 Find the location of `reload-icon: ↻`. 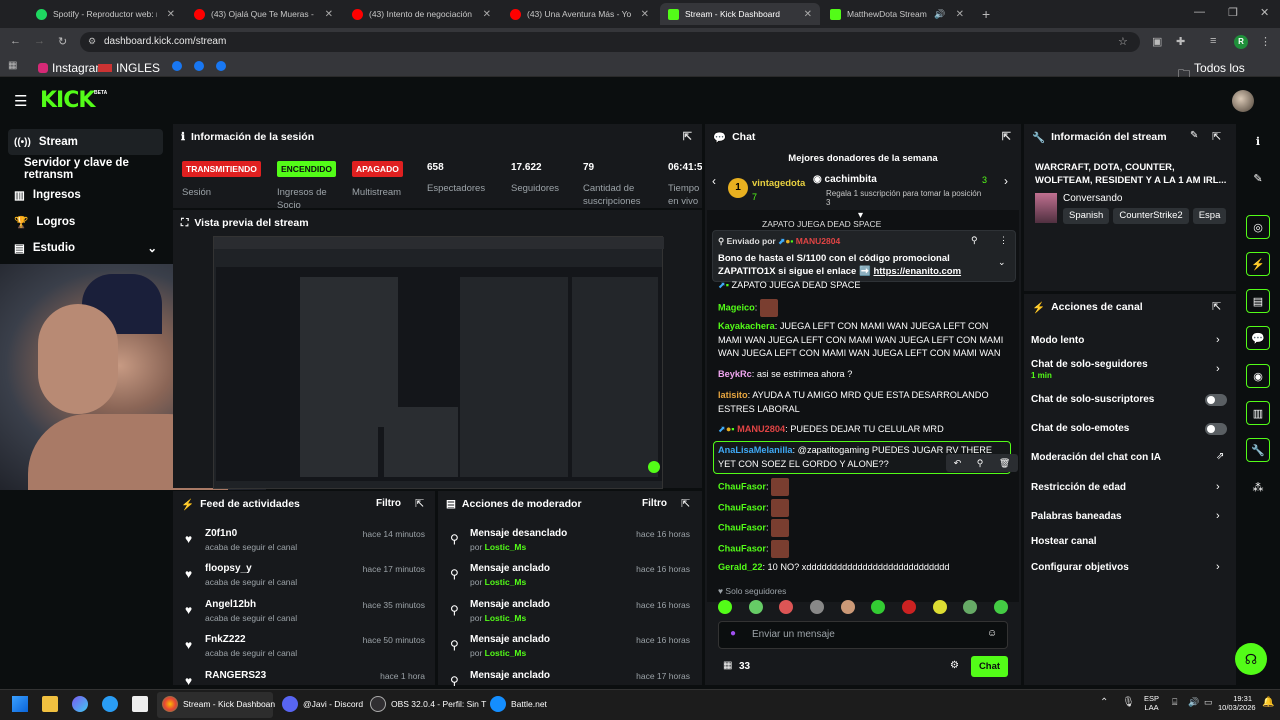

reload-icon: ↻ is located at coordinates (62, 41).